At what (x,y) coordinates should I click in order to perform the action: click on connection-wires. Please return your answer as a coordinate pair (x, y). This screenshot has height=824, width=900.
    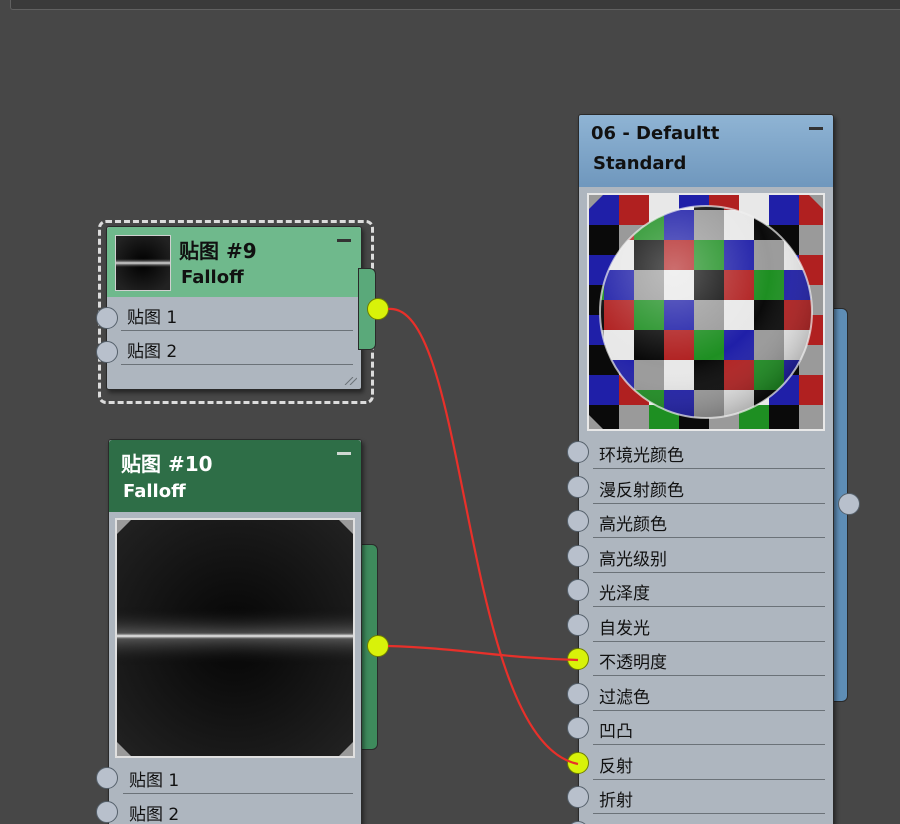
    Looking at the image, I should click on (483, 536).